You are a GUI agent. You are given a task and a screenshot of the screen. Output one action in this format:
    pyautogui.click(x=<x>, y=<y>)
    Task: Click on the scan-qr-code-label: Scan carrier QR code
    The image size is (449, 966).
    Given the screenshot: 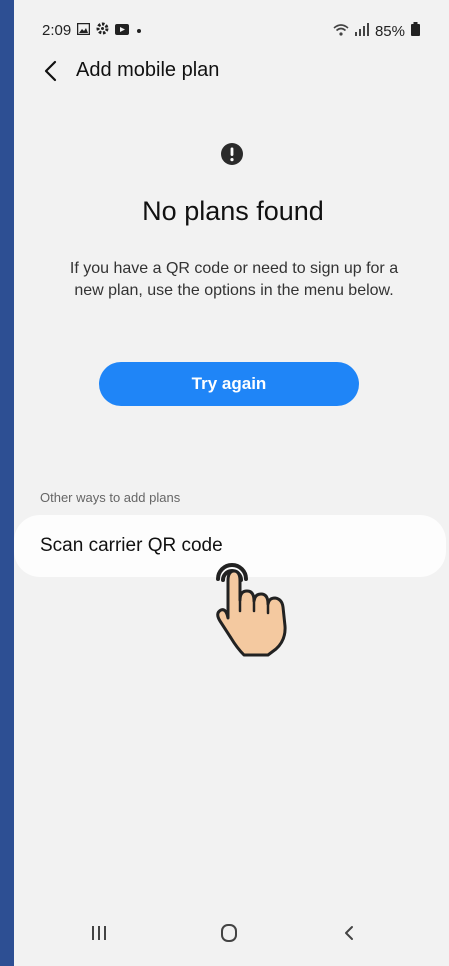 What is the action you would take?
    pyautogui.click(x=131, y=545)
    